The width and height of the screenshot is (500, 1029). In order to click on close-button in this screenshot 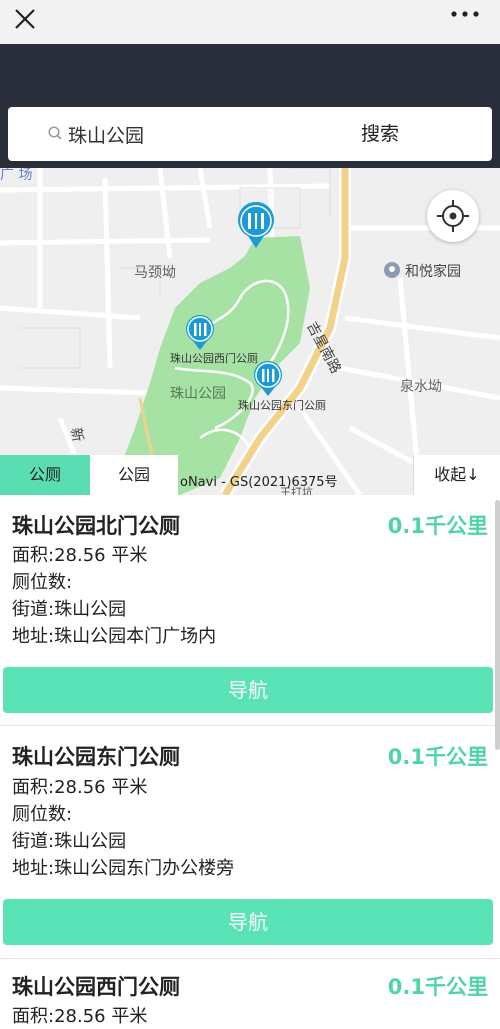, I will do `click(25, 19)`.